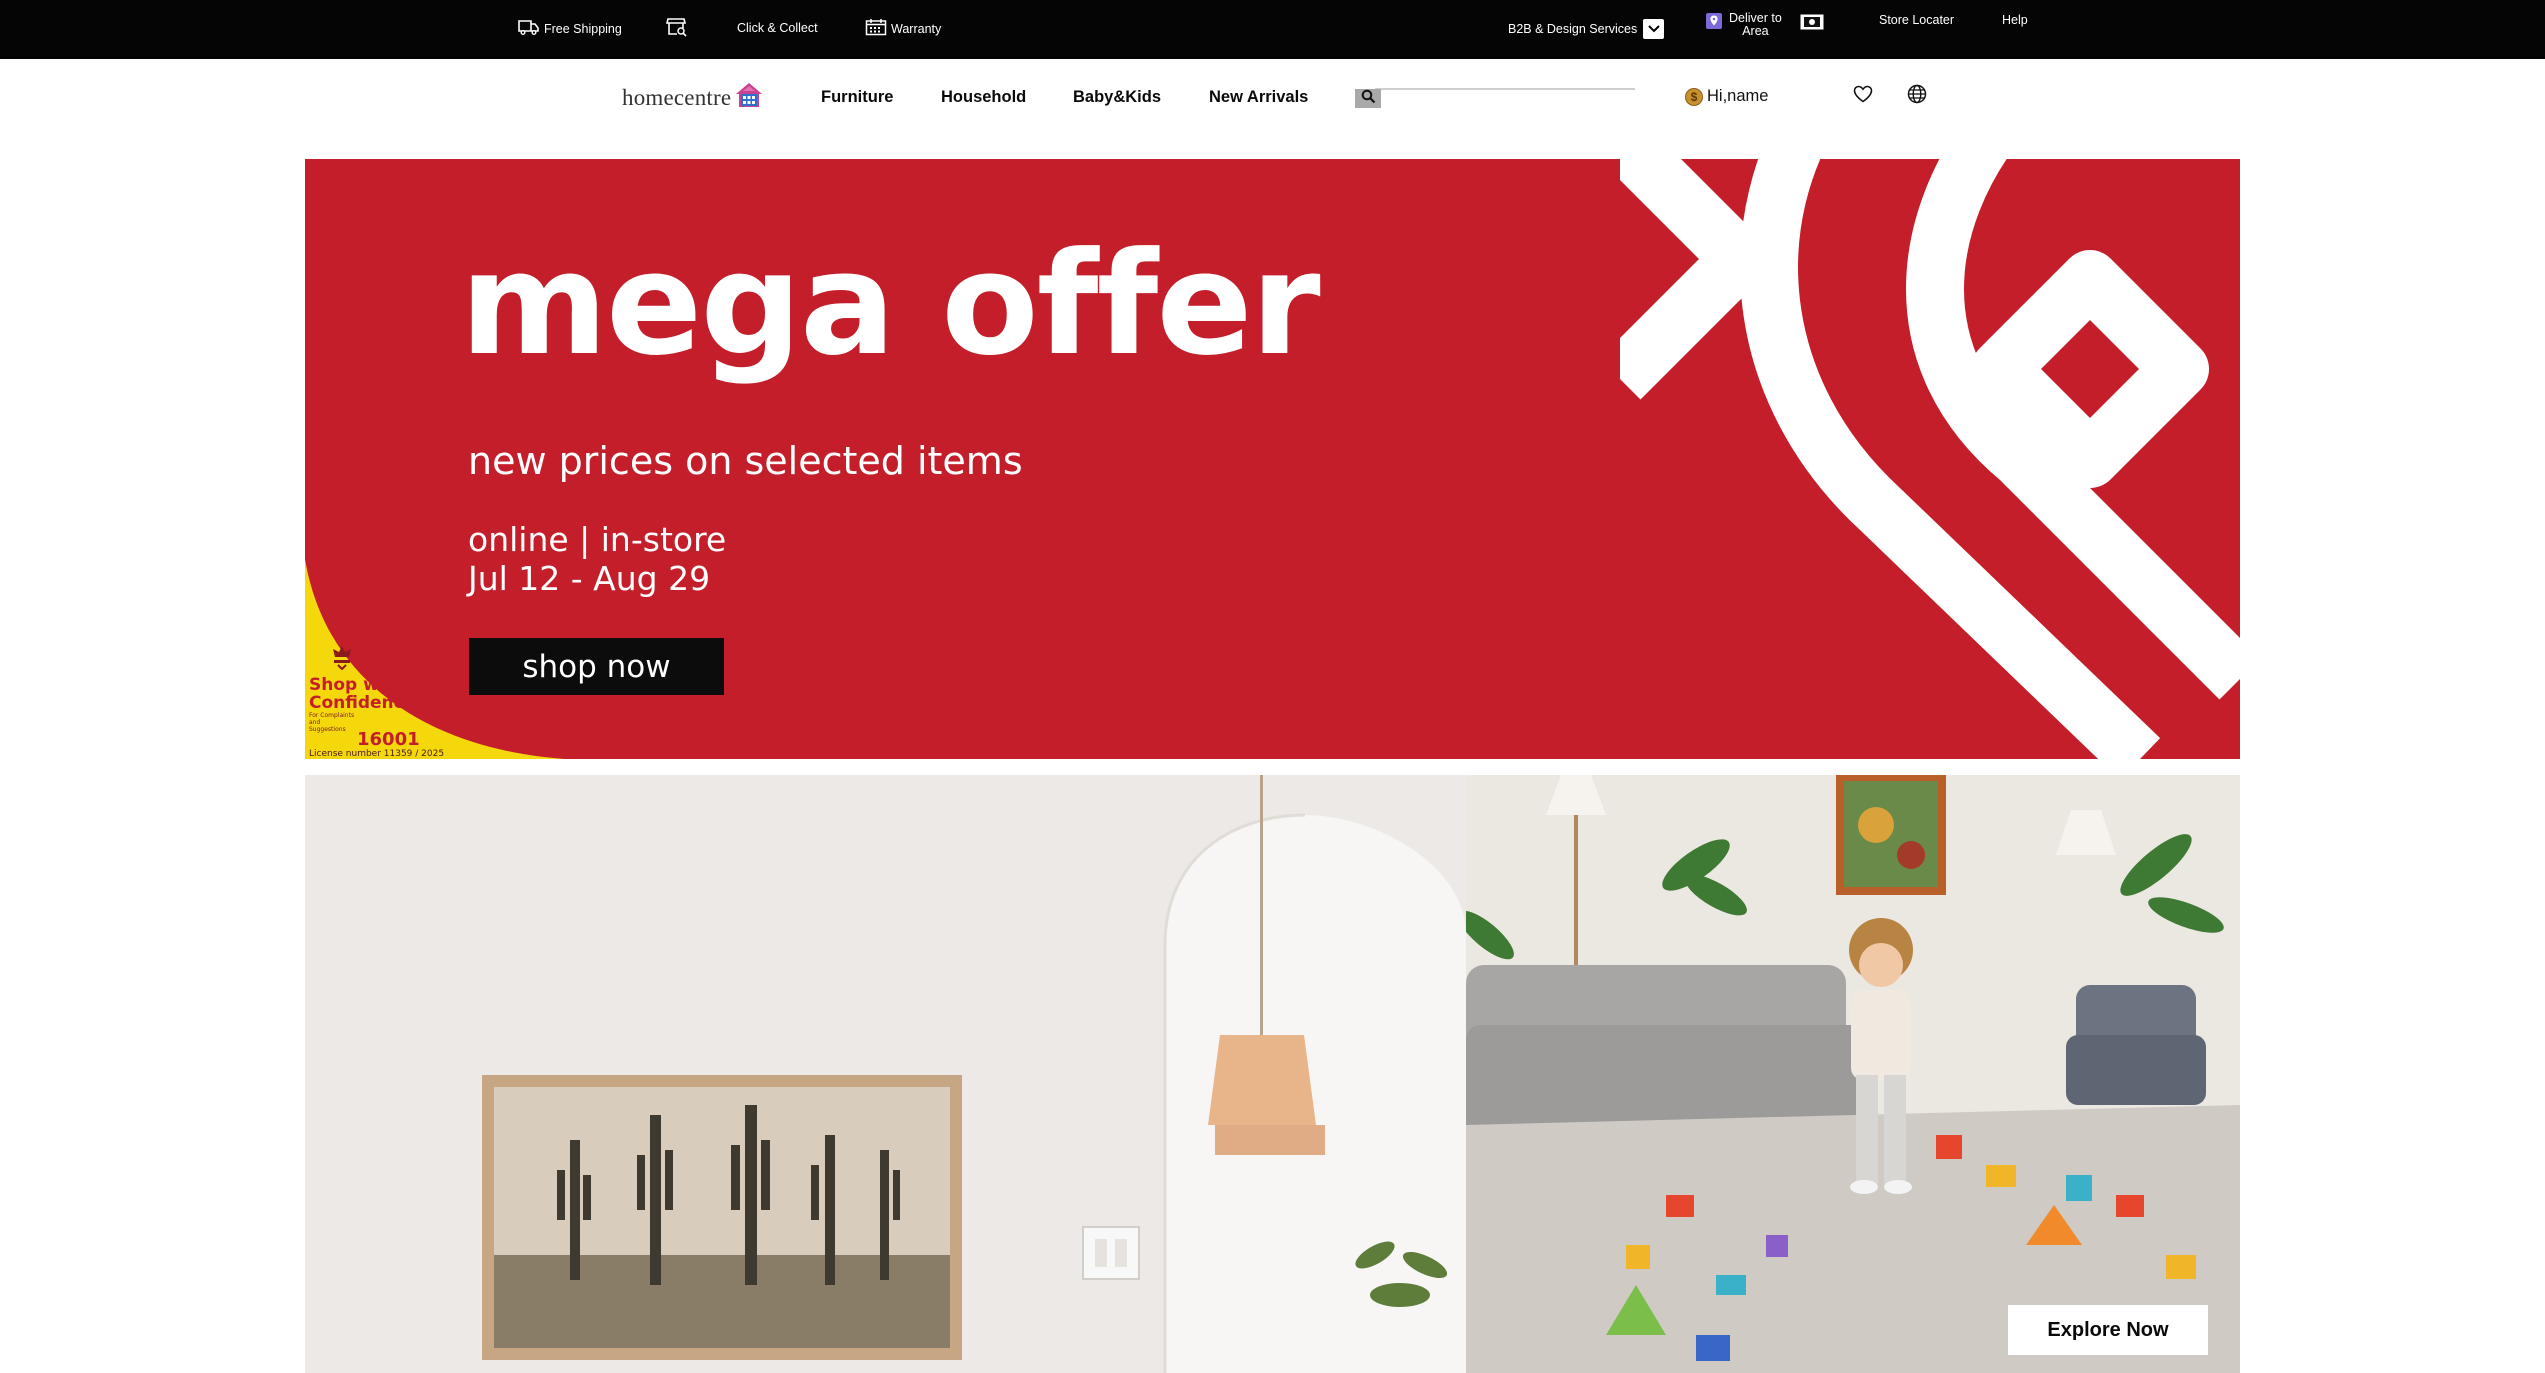 The height and width of the screenshot is (1373, 2545). Describe the element at coordinates (890, 304) in the screenshot. I see `hero-title: mega offer` at that location.